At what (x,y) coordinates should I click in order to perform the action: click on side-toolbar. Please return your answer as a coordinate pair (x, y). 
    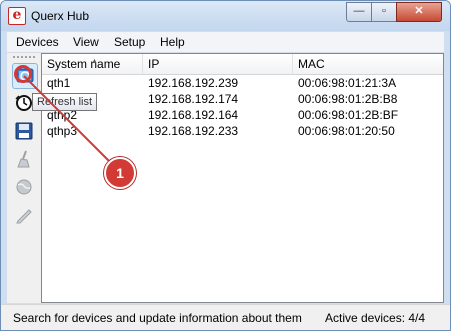
    Looking at the image, I should click on (24, 178).